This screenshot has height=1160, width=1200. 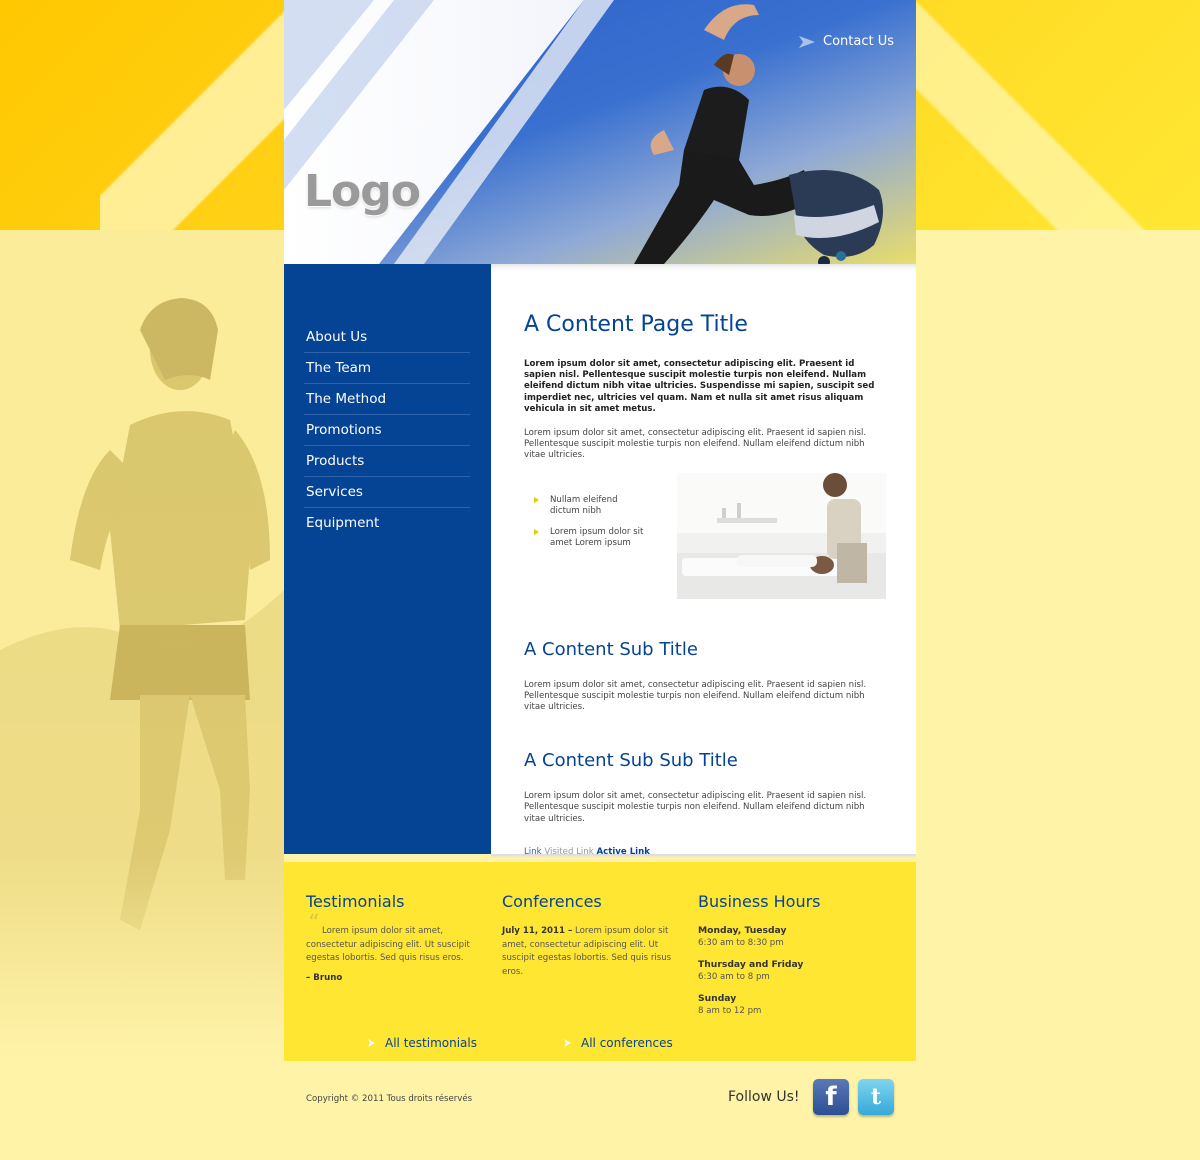 What do you see at coordinates (734, 977) in the screenshot?
I see `hours-value: 6:30 am to 8 pm` at bounding box center [734, 977].